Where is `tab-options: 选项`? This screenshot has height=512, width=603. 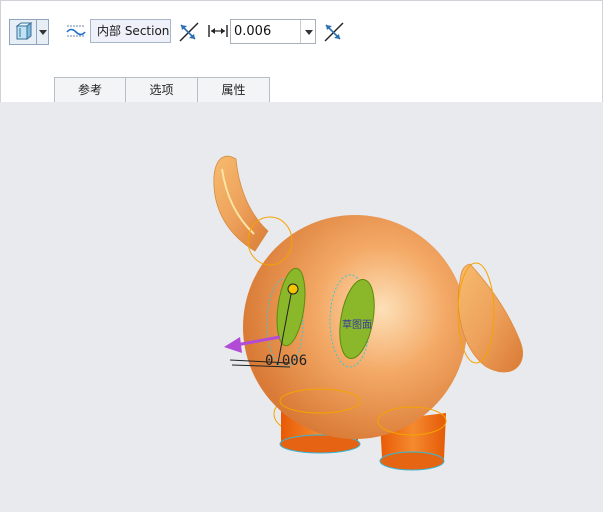 tab-options: 选项 is located at coordinates (161, 89).